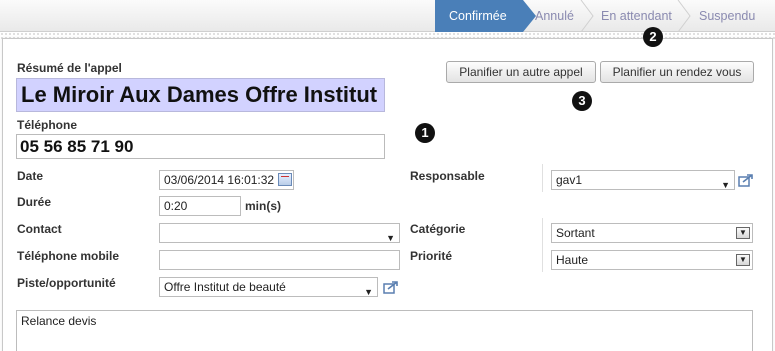 The width and height of the screenshot is (775, 351). Describe the element at coordinates (636, 16) in the screenshot. I see `stage-pending: En attendant` at that location.